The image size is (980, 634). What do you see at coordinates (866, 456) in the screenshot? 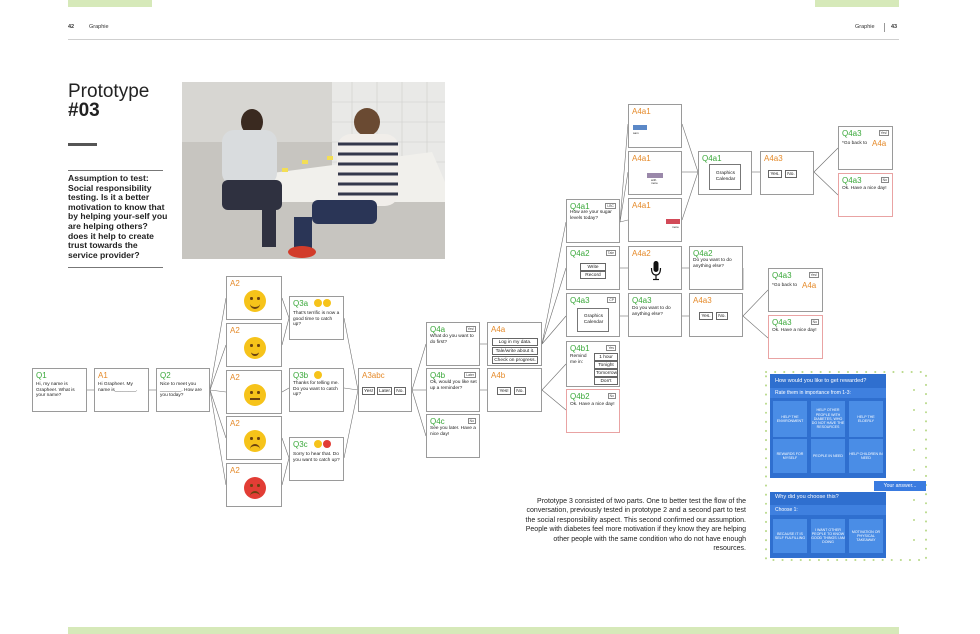
I see `option-help-children: HELP CHILDREN IN NEED` at bounding box center [866, 456].